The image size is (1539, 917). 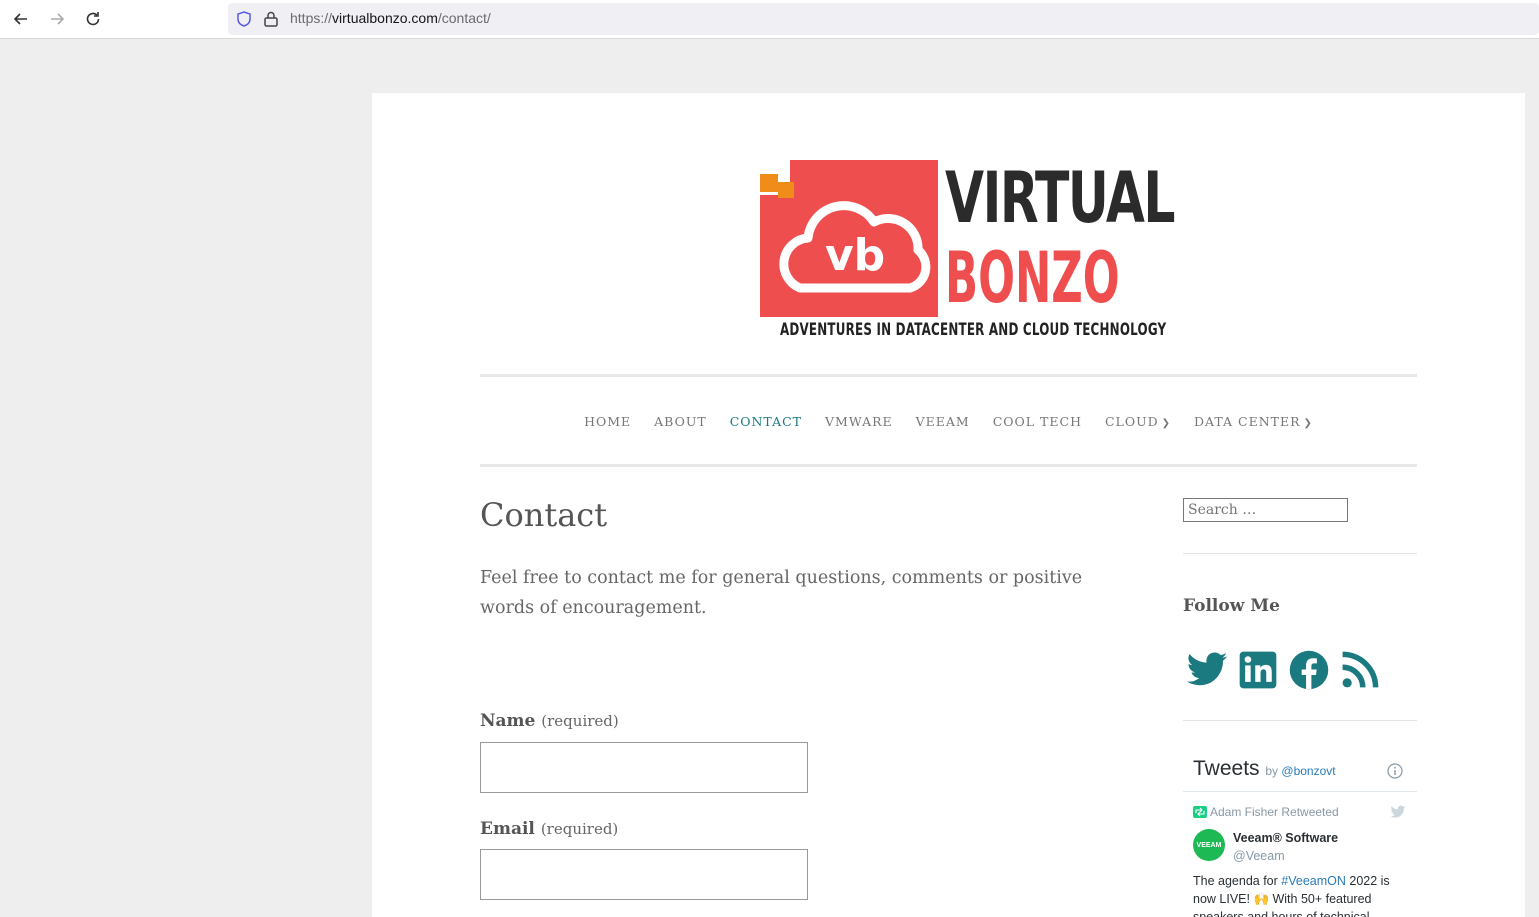 I want to click on nav-item-home: HOME, so click(x=607, y=421).